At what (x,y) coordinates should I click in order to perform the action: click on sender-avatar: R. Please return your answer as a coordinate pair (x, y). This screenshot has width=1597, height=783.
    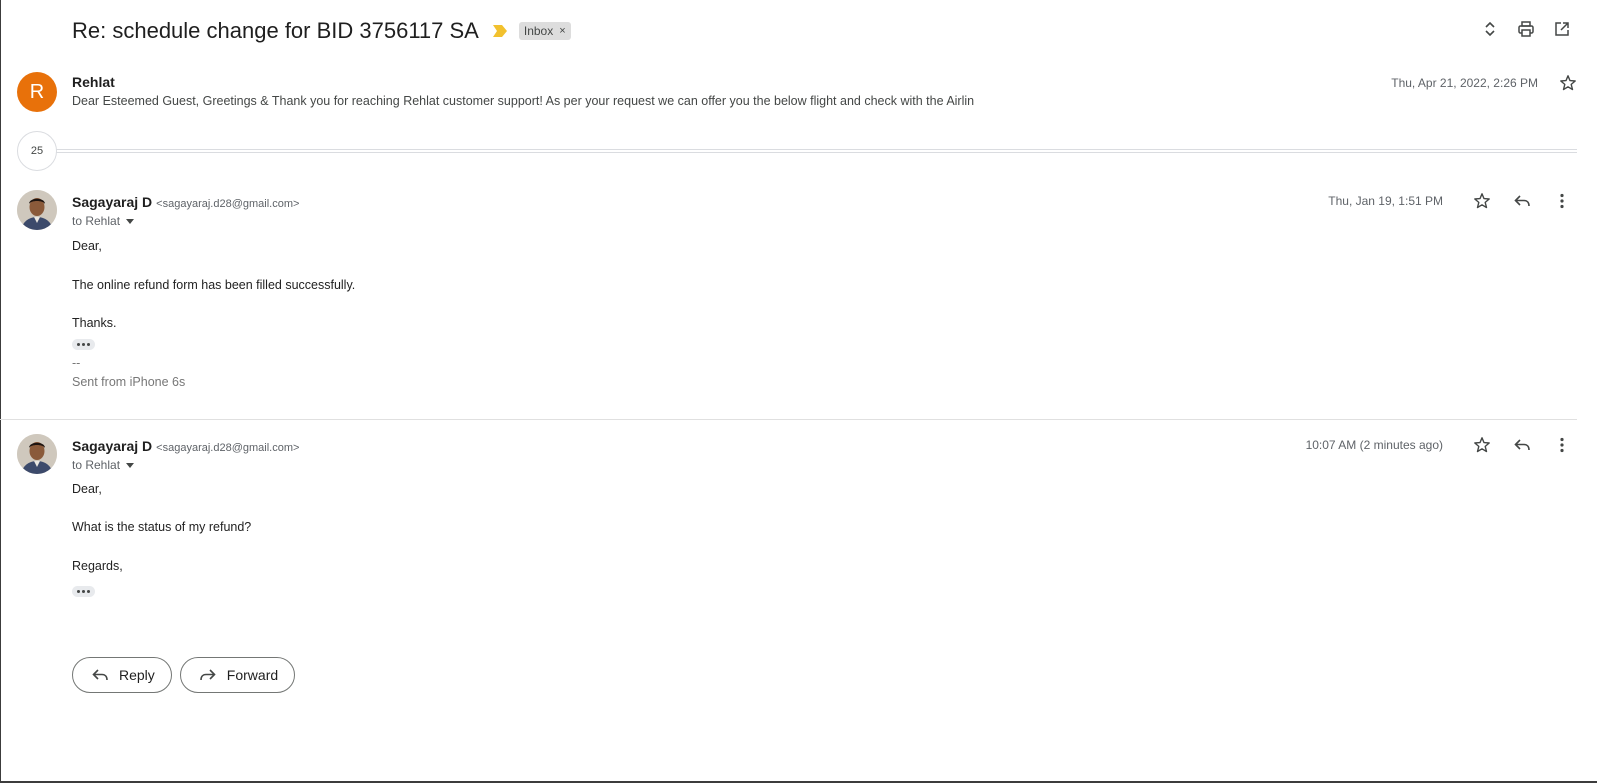
    Looking at the image, I should click on (37, 92).